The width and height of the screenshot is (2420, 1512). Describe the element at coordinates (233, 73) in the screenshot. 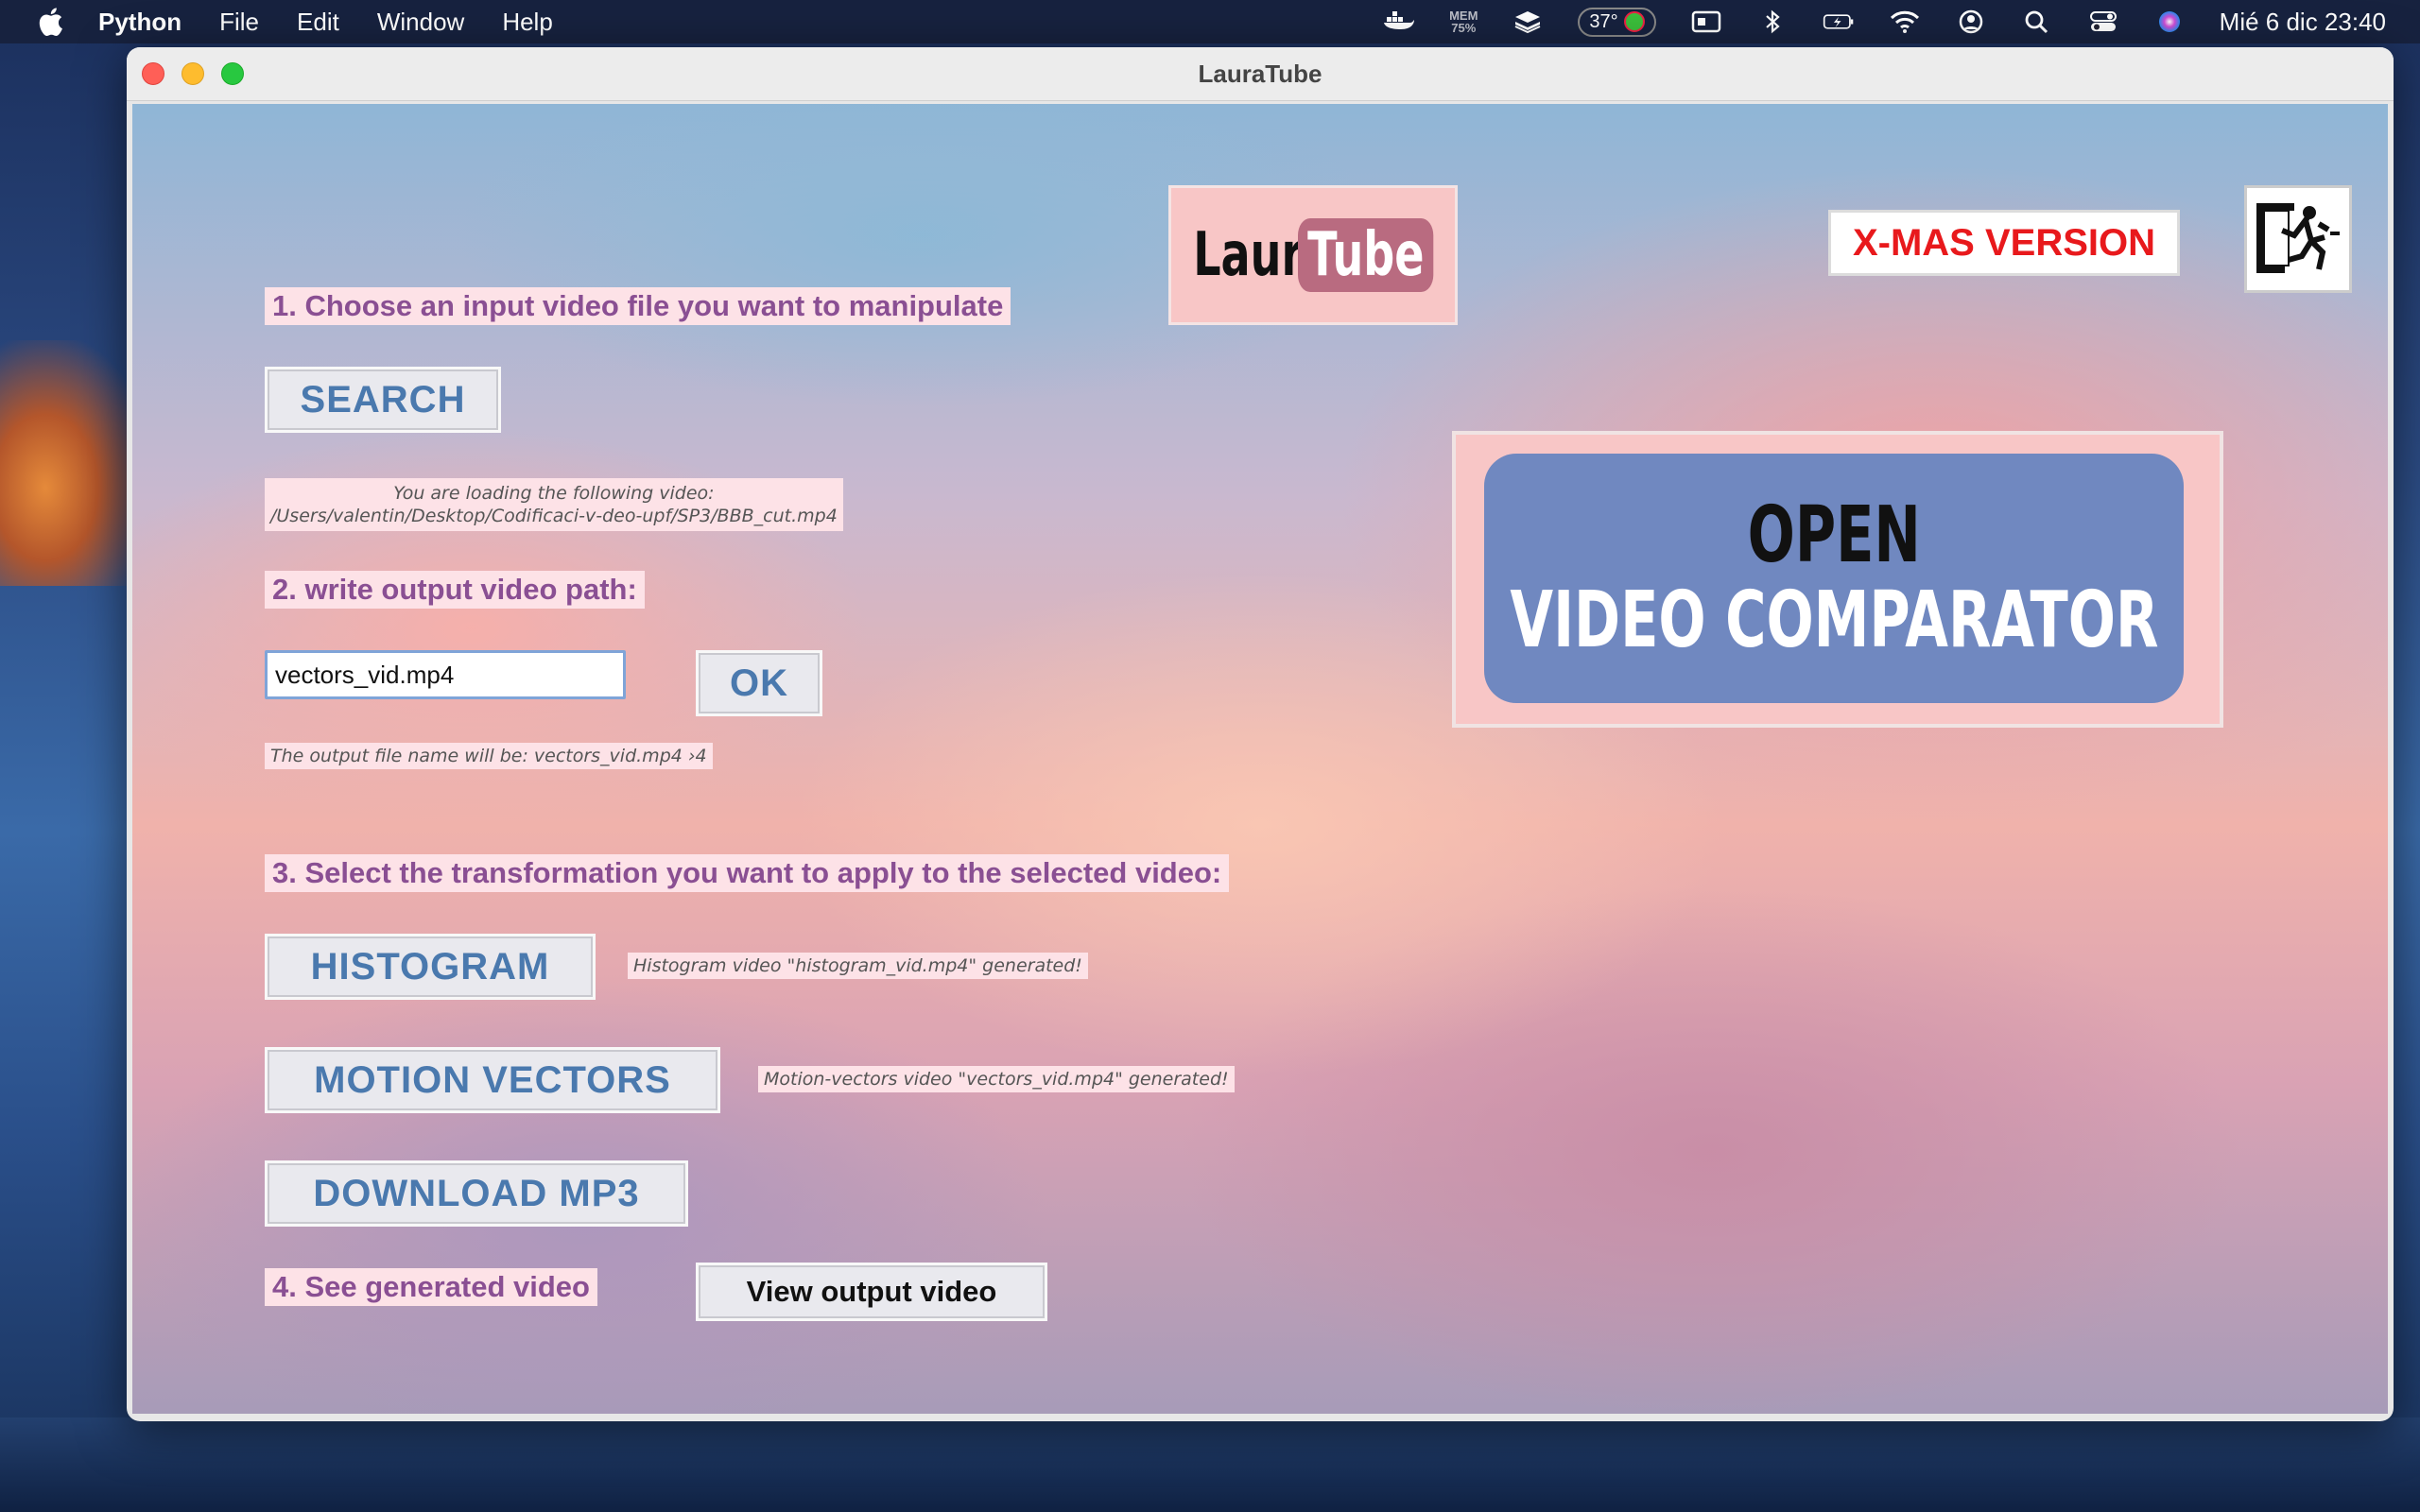

I see `maximize-window-button` at that location.